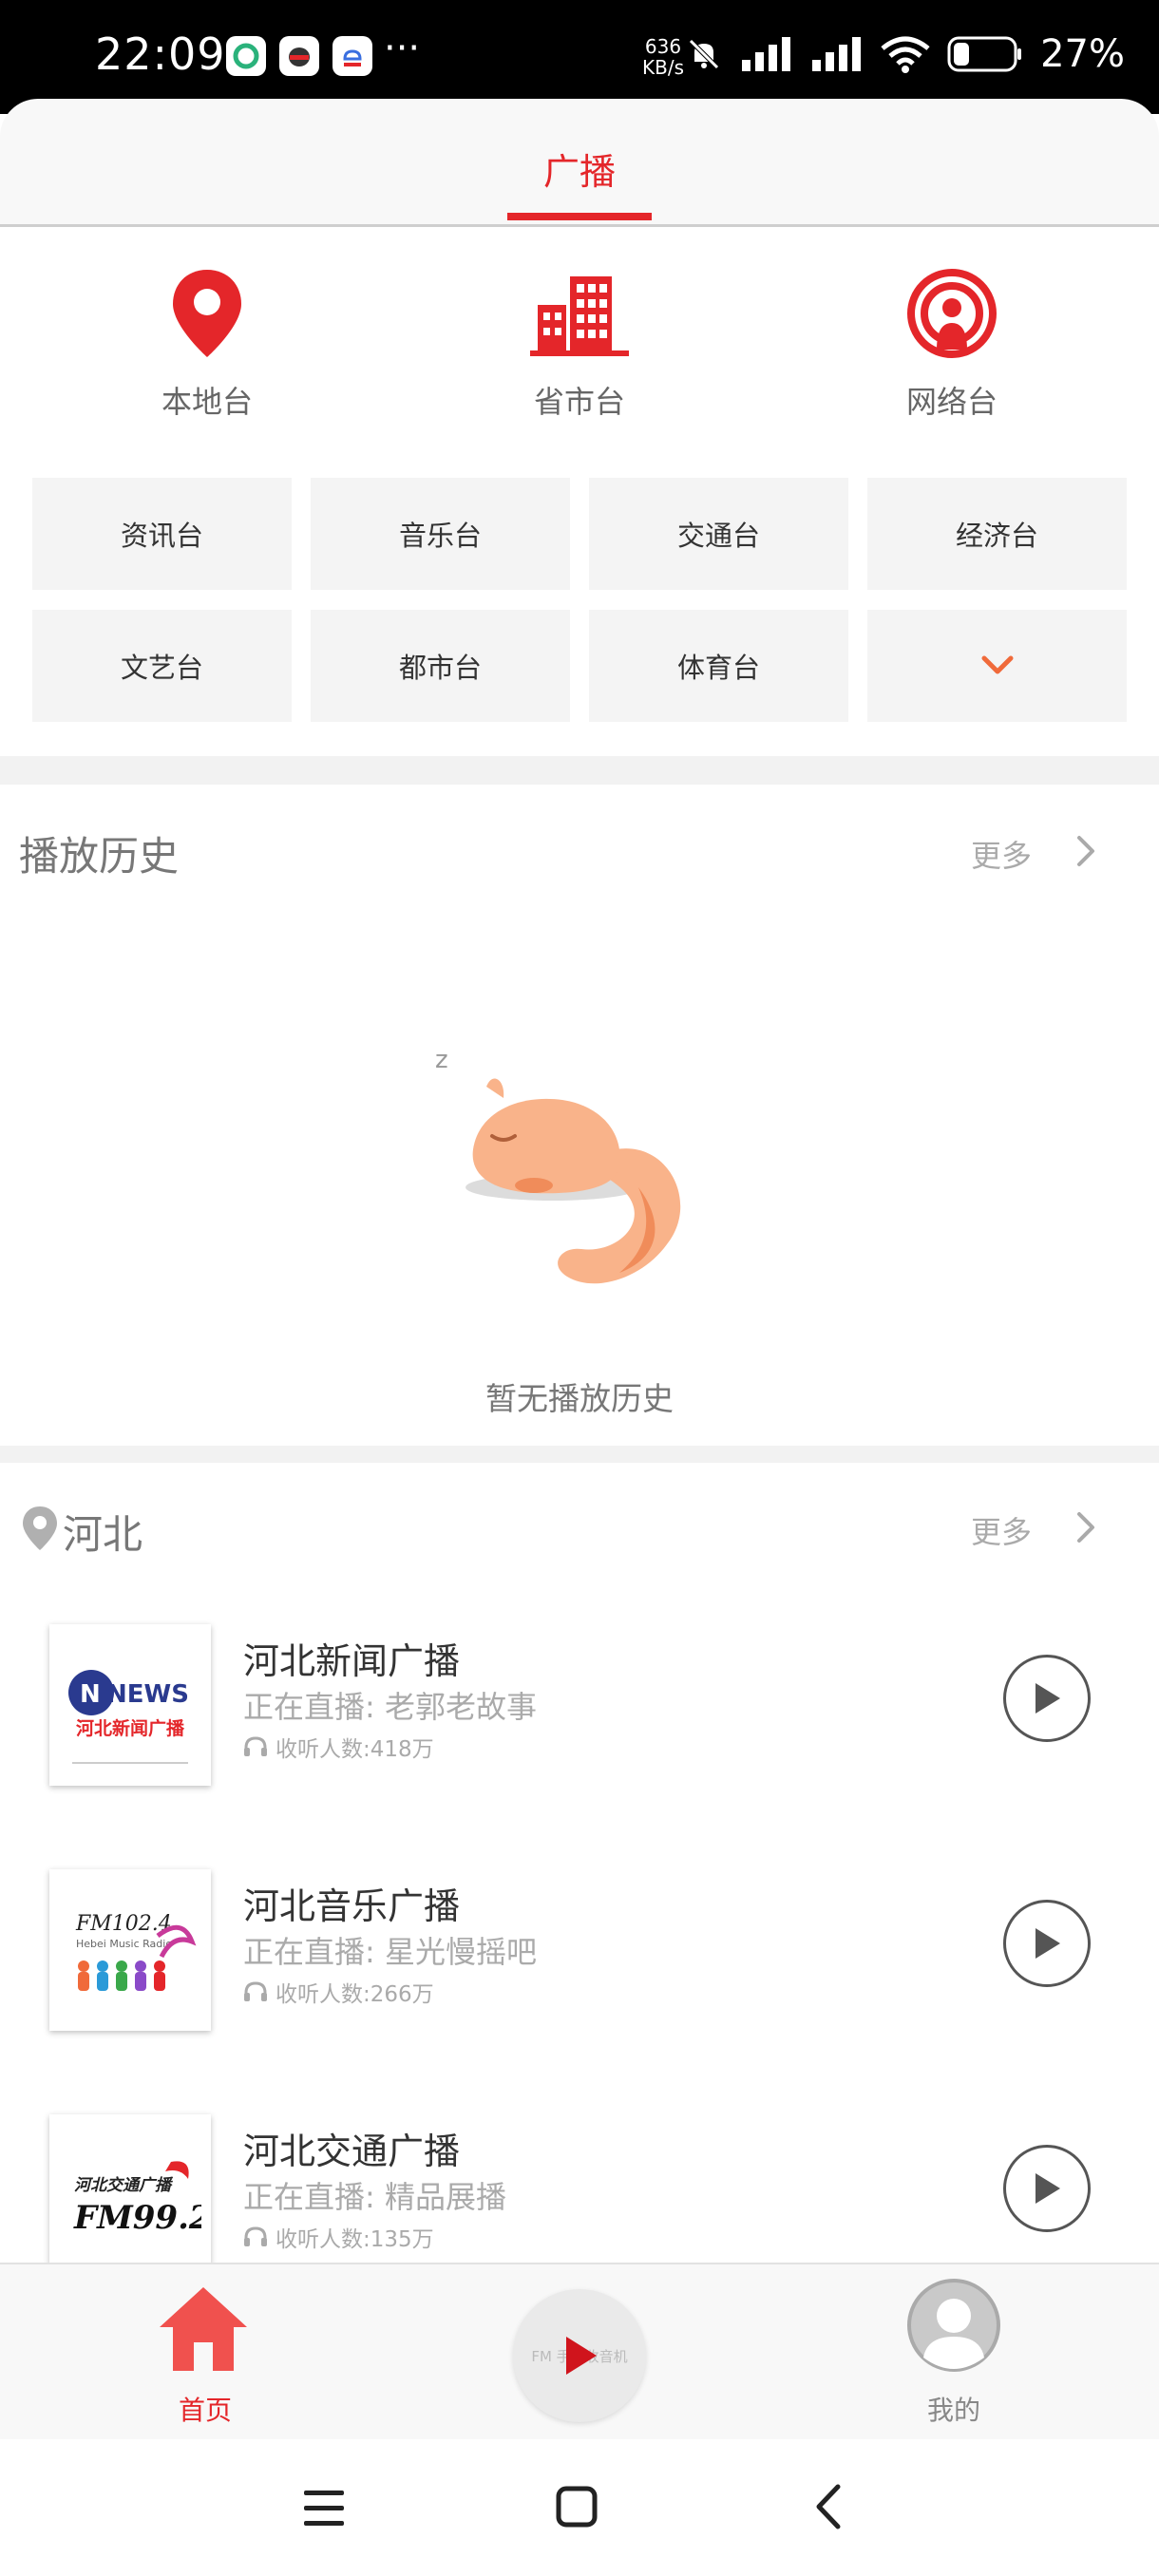 This screenshot has width=1159, height=2576. Describe the element at coordinates (997, 534) in the screenshot. I see `genre-economy: 经济台` at that location.